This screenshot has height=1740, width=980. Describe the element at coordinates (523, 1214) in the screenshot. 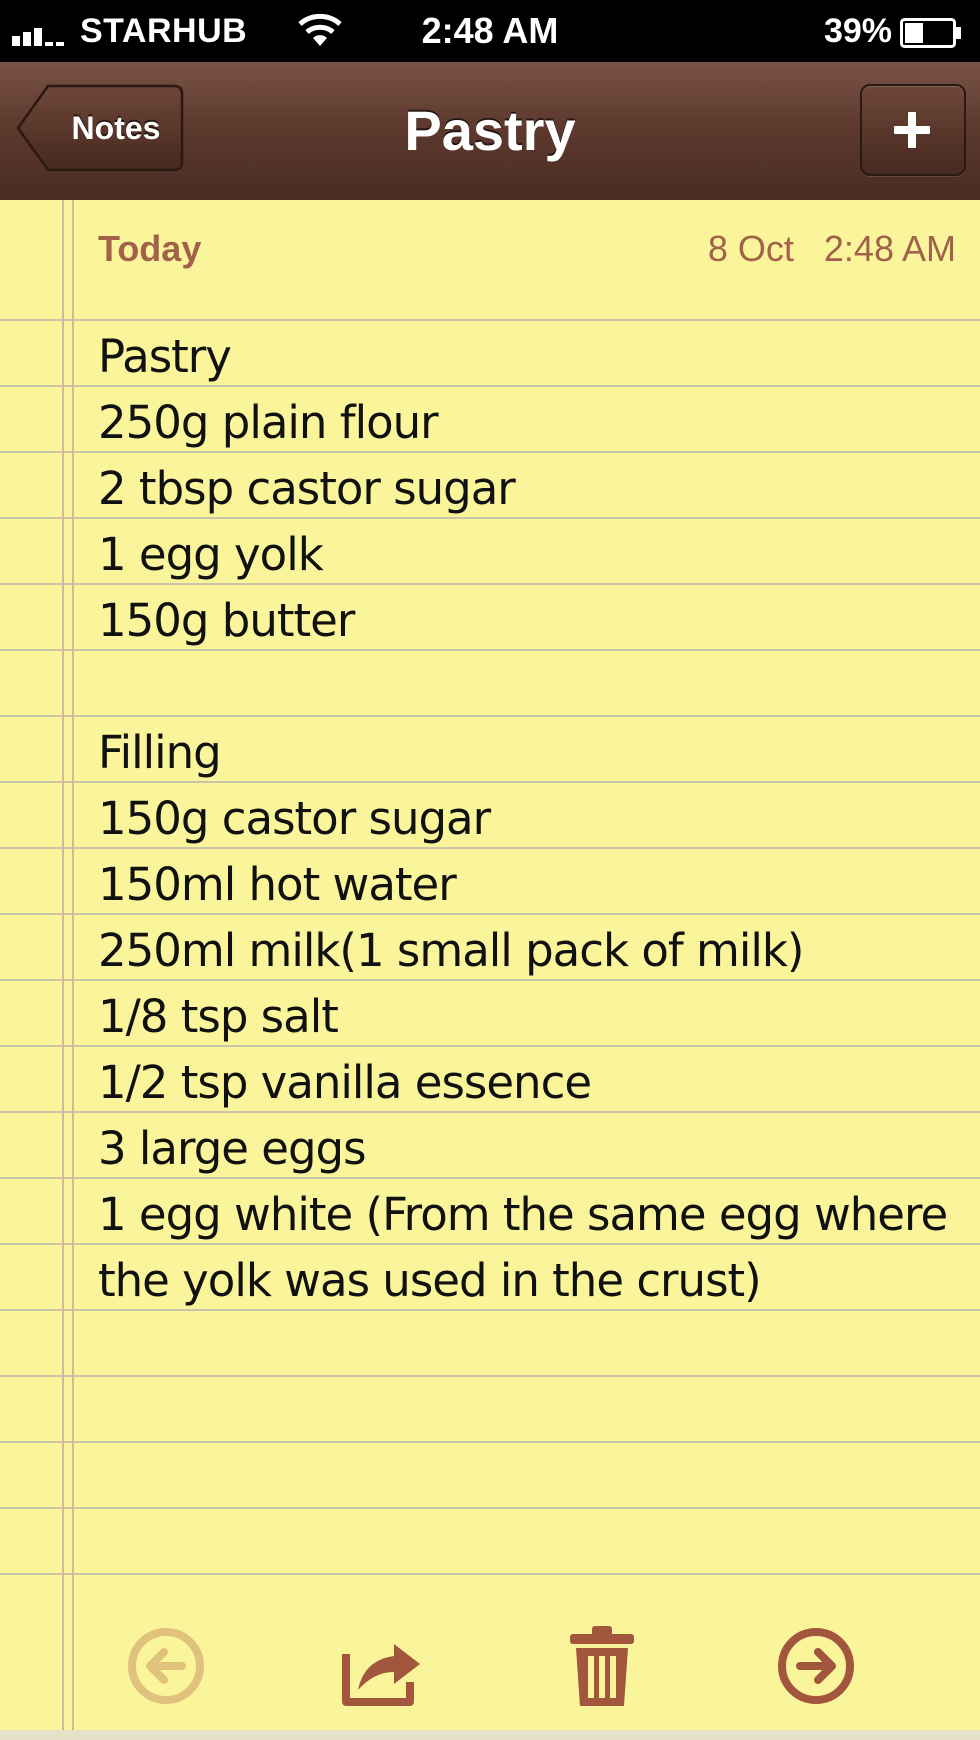

I see `note-line: 1 egg white (From the same egg where` at that location.